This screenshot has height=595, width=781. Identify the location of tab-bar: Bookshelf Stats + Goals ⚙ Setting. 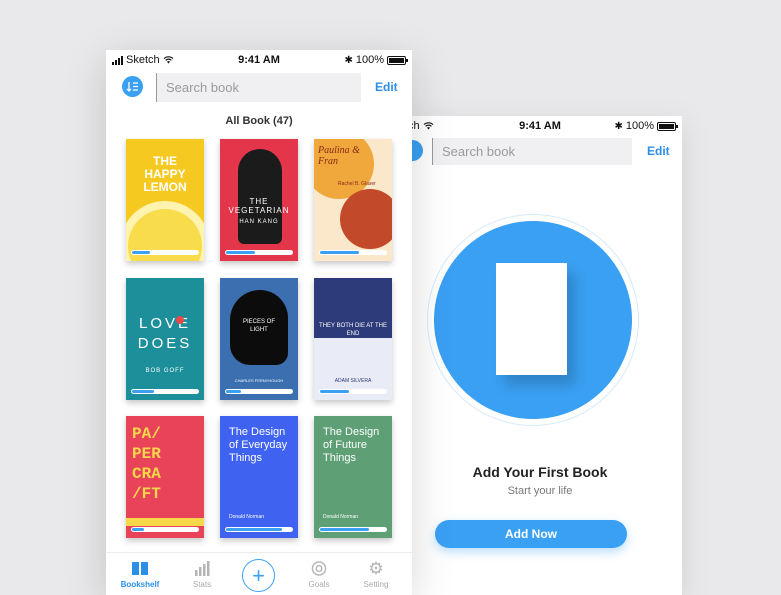
(259, 573).